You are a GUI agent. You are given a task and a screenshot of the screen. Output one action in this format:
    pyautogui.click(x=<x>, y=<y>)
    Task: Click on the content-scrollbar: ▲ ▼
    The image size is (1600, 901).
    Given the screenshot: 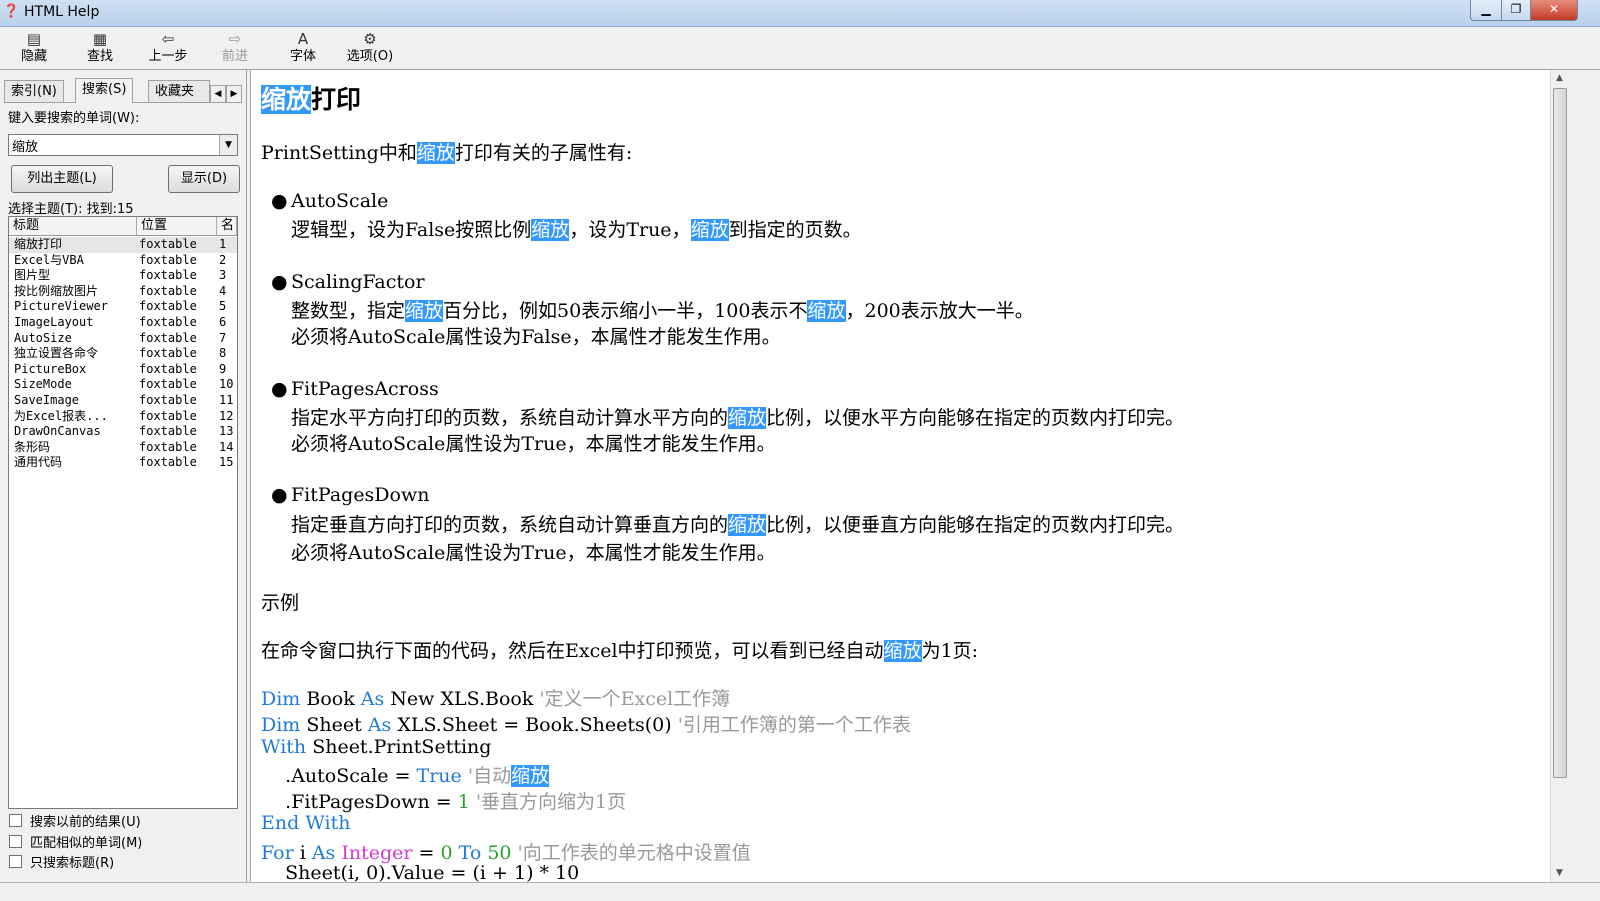 What is the action you would take?
    pyautogui.click(x=1559, y=476)
    